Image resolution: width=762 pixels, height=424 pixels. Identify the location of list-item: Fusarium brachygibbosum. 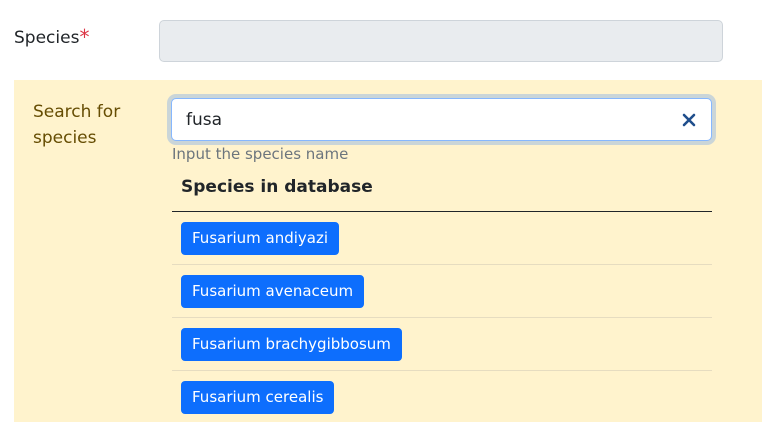
(442, 344).